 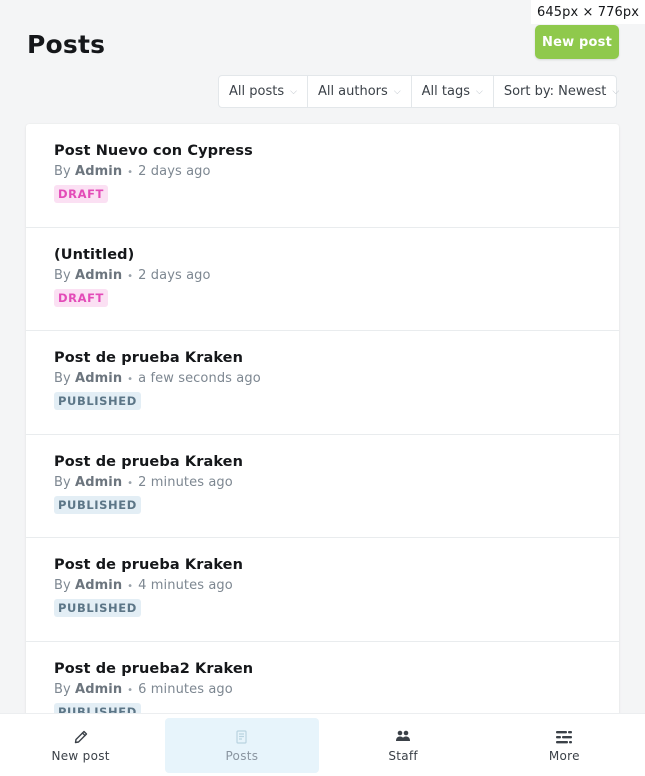 I want to click on post-type-filter: All posts ⌵, so click(x=263, y=91).